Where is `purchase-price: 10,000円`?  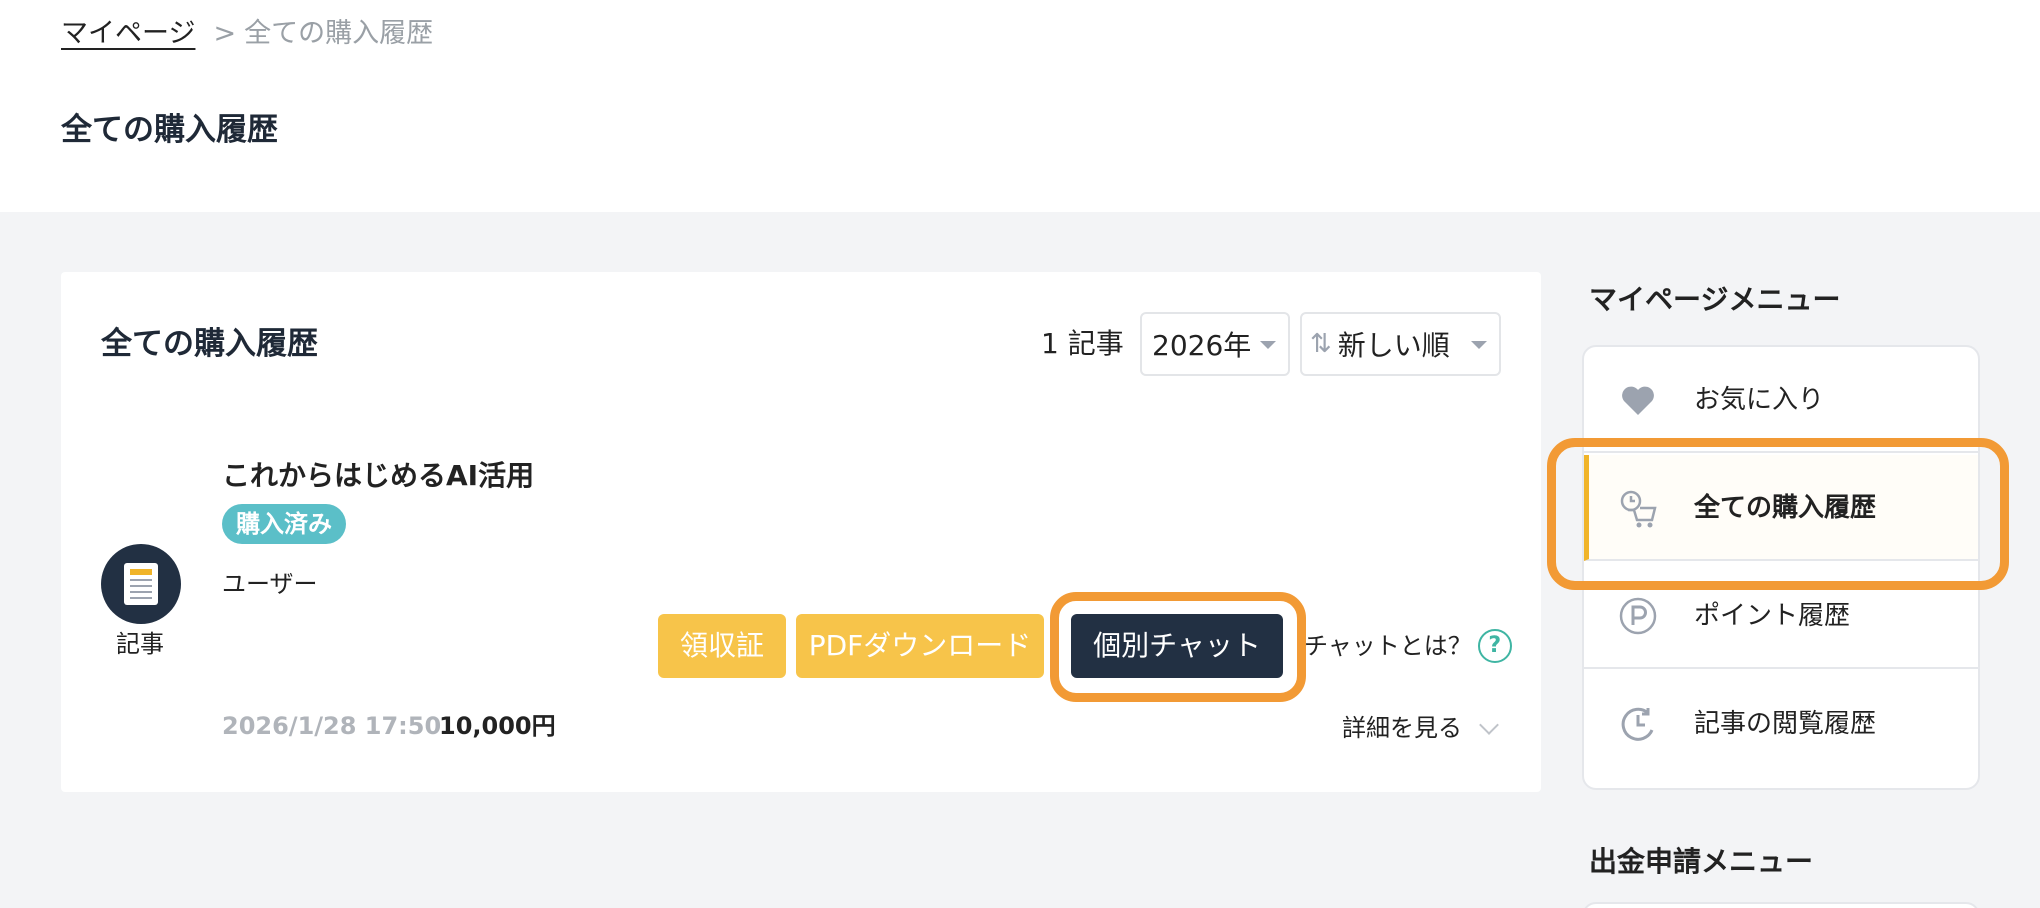 purchase-price: 10,000円 is located at coordinates (497, 726).